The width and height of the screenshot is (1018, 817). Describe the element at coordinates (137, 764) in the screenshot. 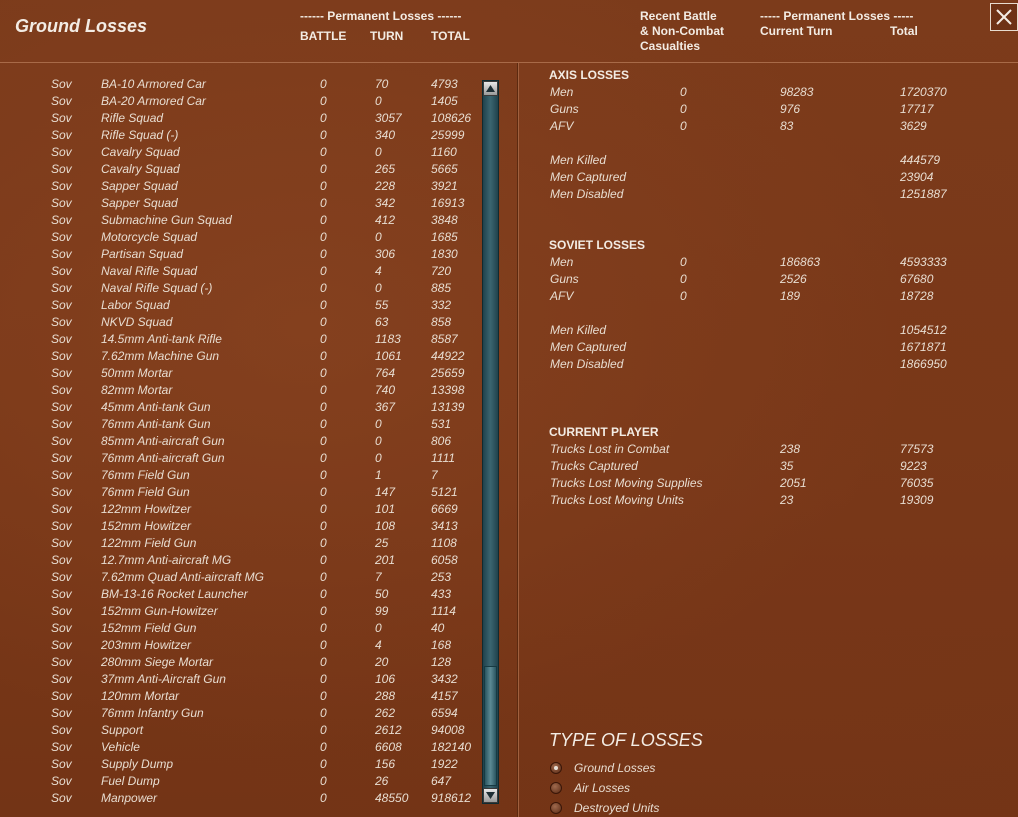

I see `unit-name: Supply Dump` at that location.